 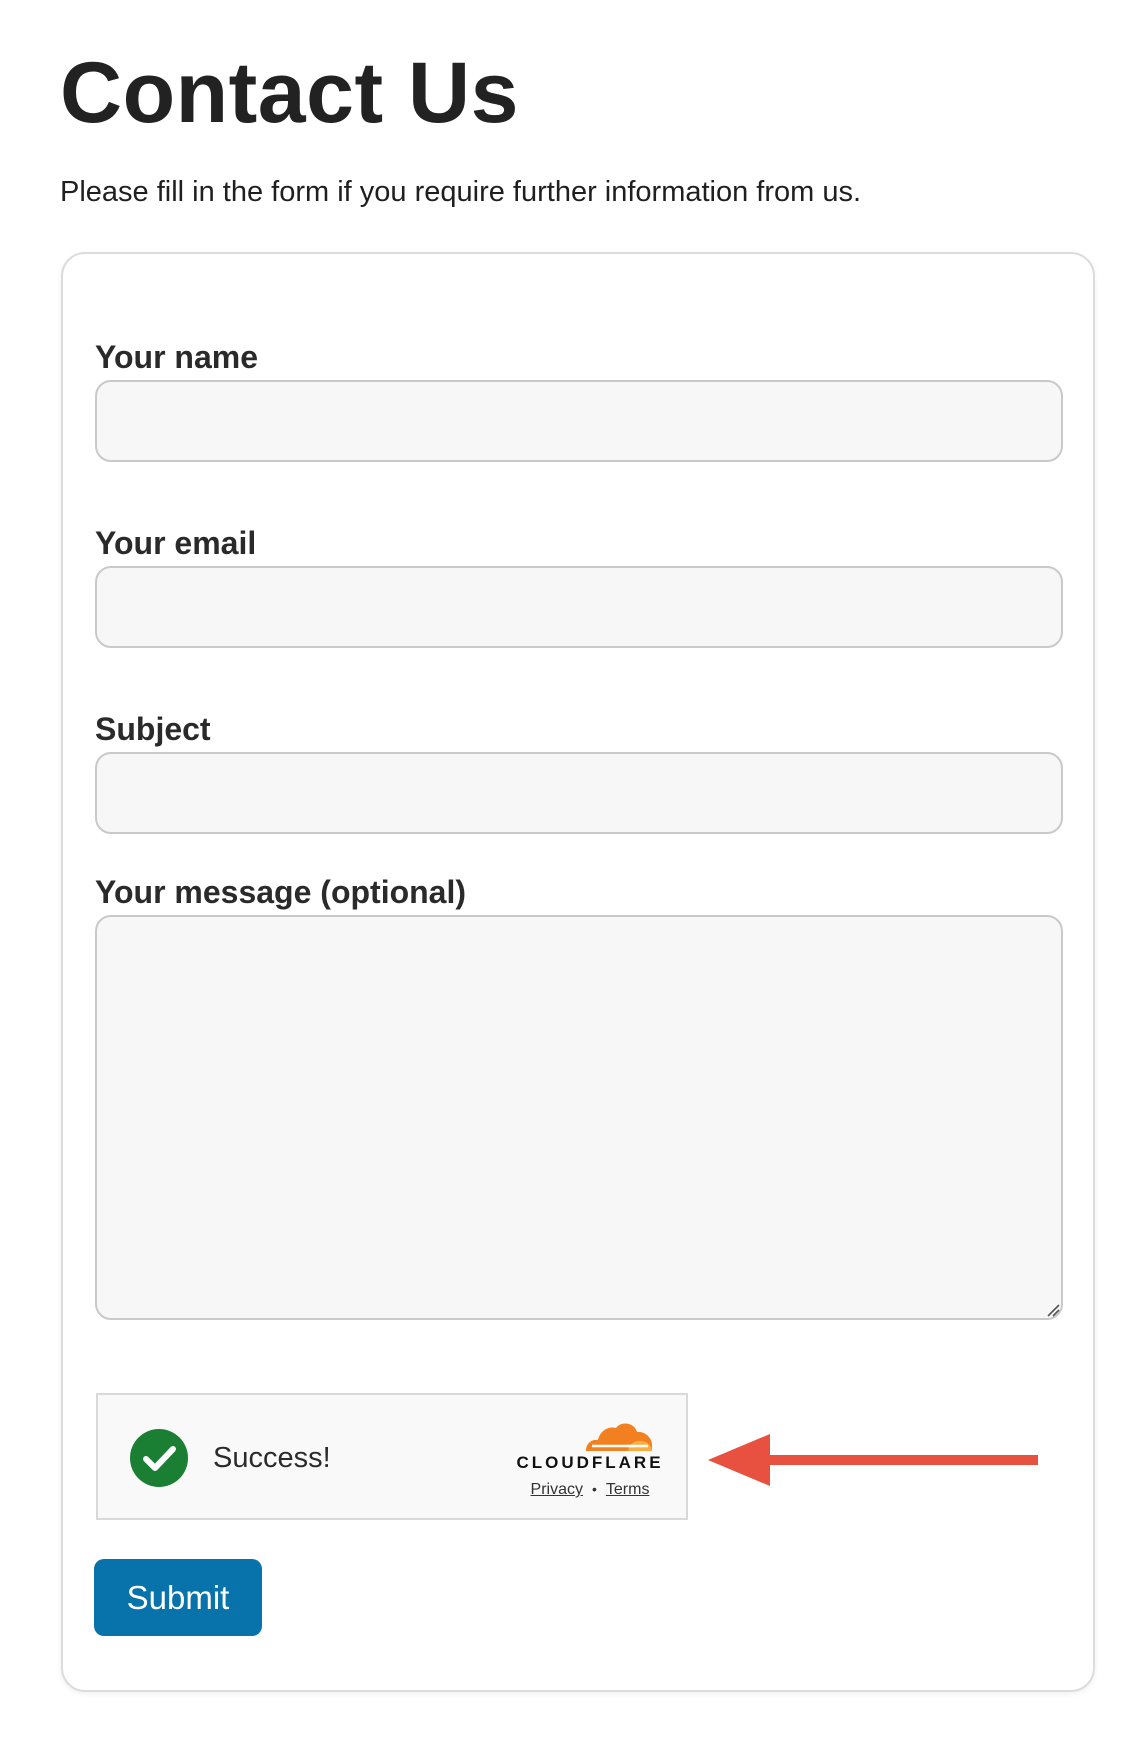 What do you see at coordinates (392, 1456) in the screenshot?
I see `captcha-widget: Success! CLOUDFLARE Privacy • Terms` at bounding box center [392, 1456].